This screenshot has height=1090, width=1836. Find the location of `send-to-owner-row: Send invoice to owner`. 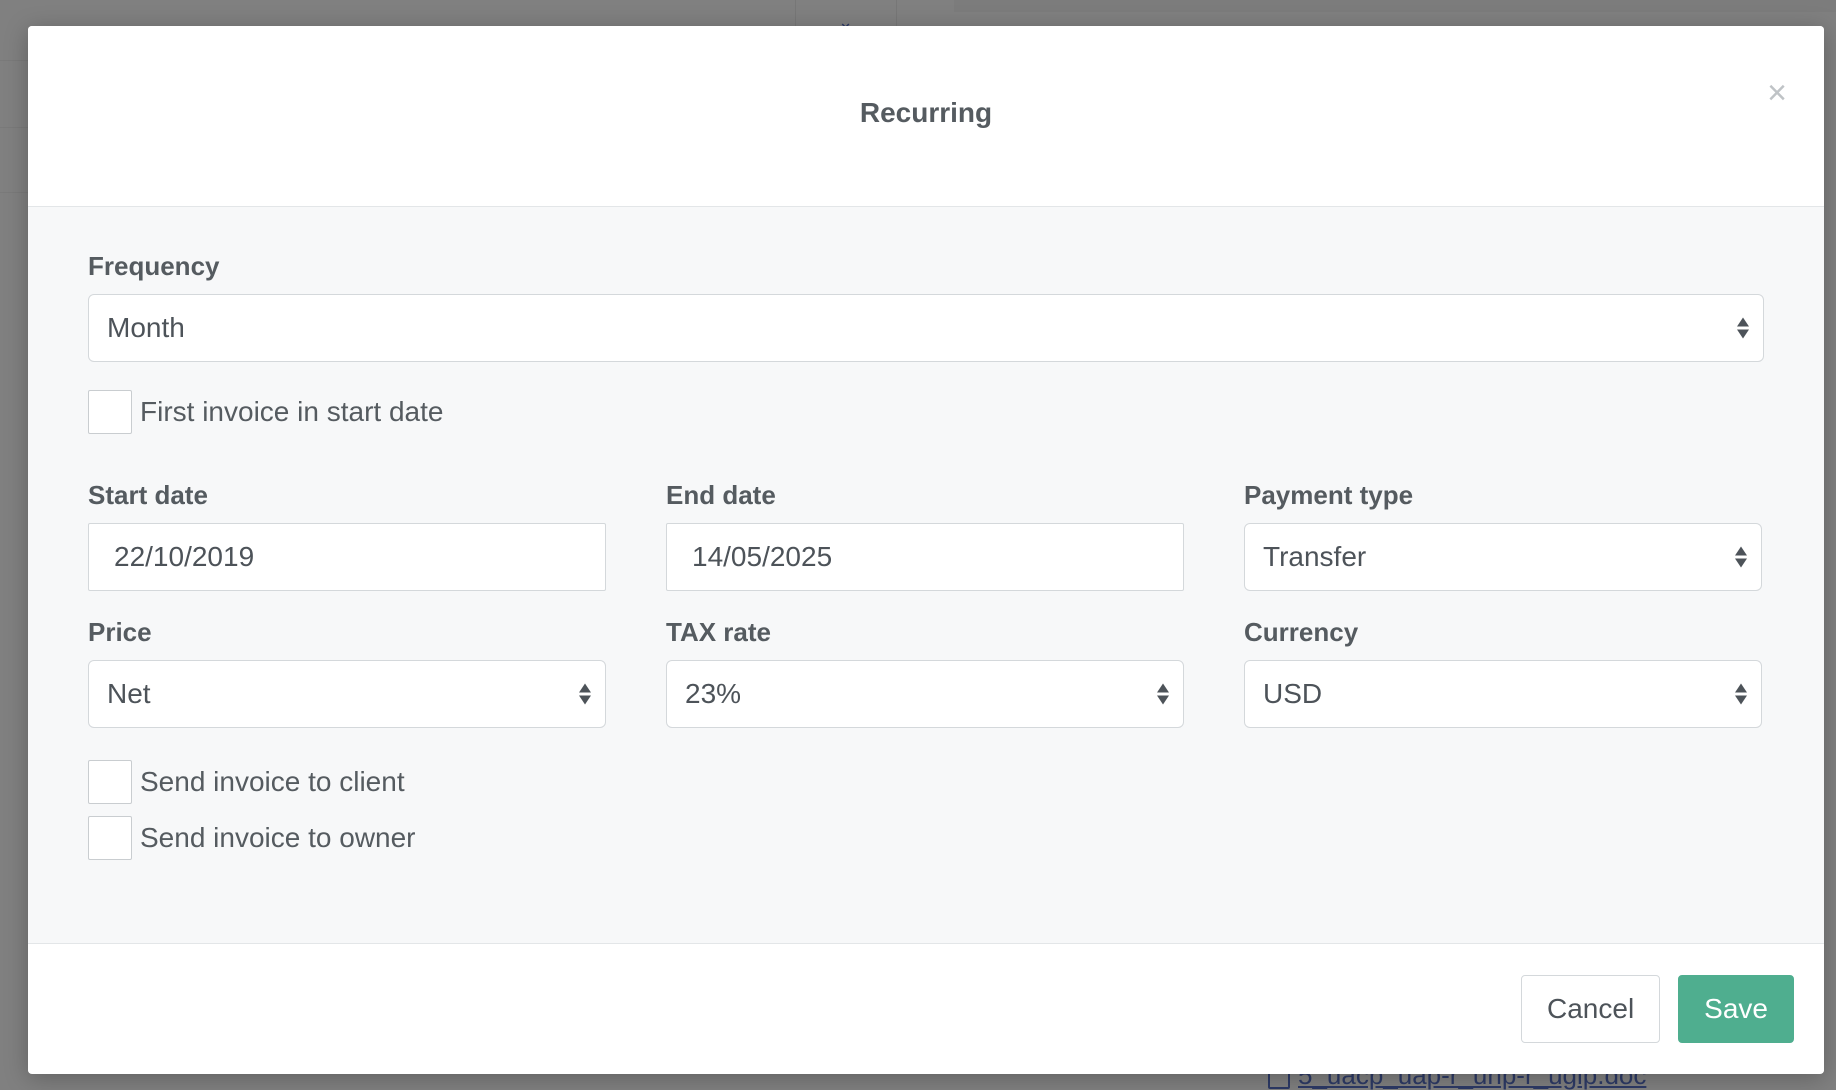

send-to-owner-row: Send invoice to owner is located at coordinates (926, 838).